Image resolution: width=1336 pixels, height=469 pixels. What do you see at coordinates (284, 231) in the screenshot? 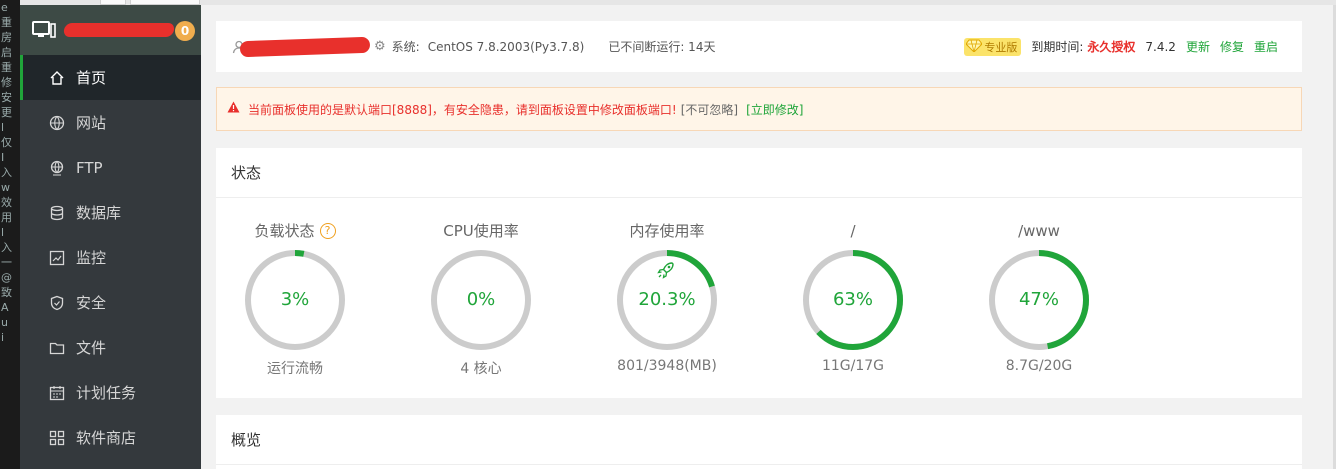
I see `gauge-title-text: 负载状态` at bounding box center [284, 231].